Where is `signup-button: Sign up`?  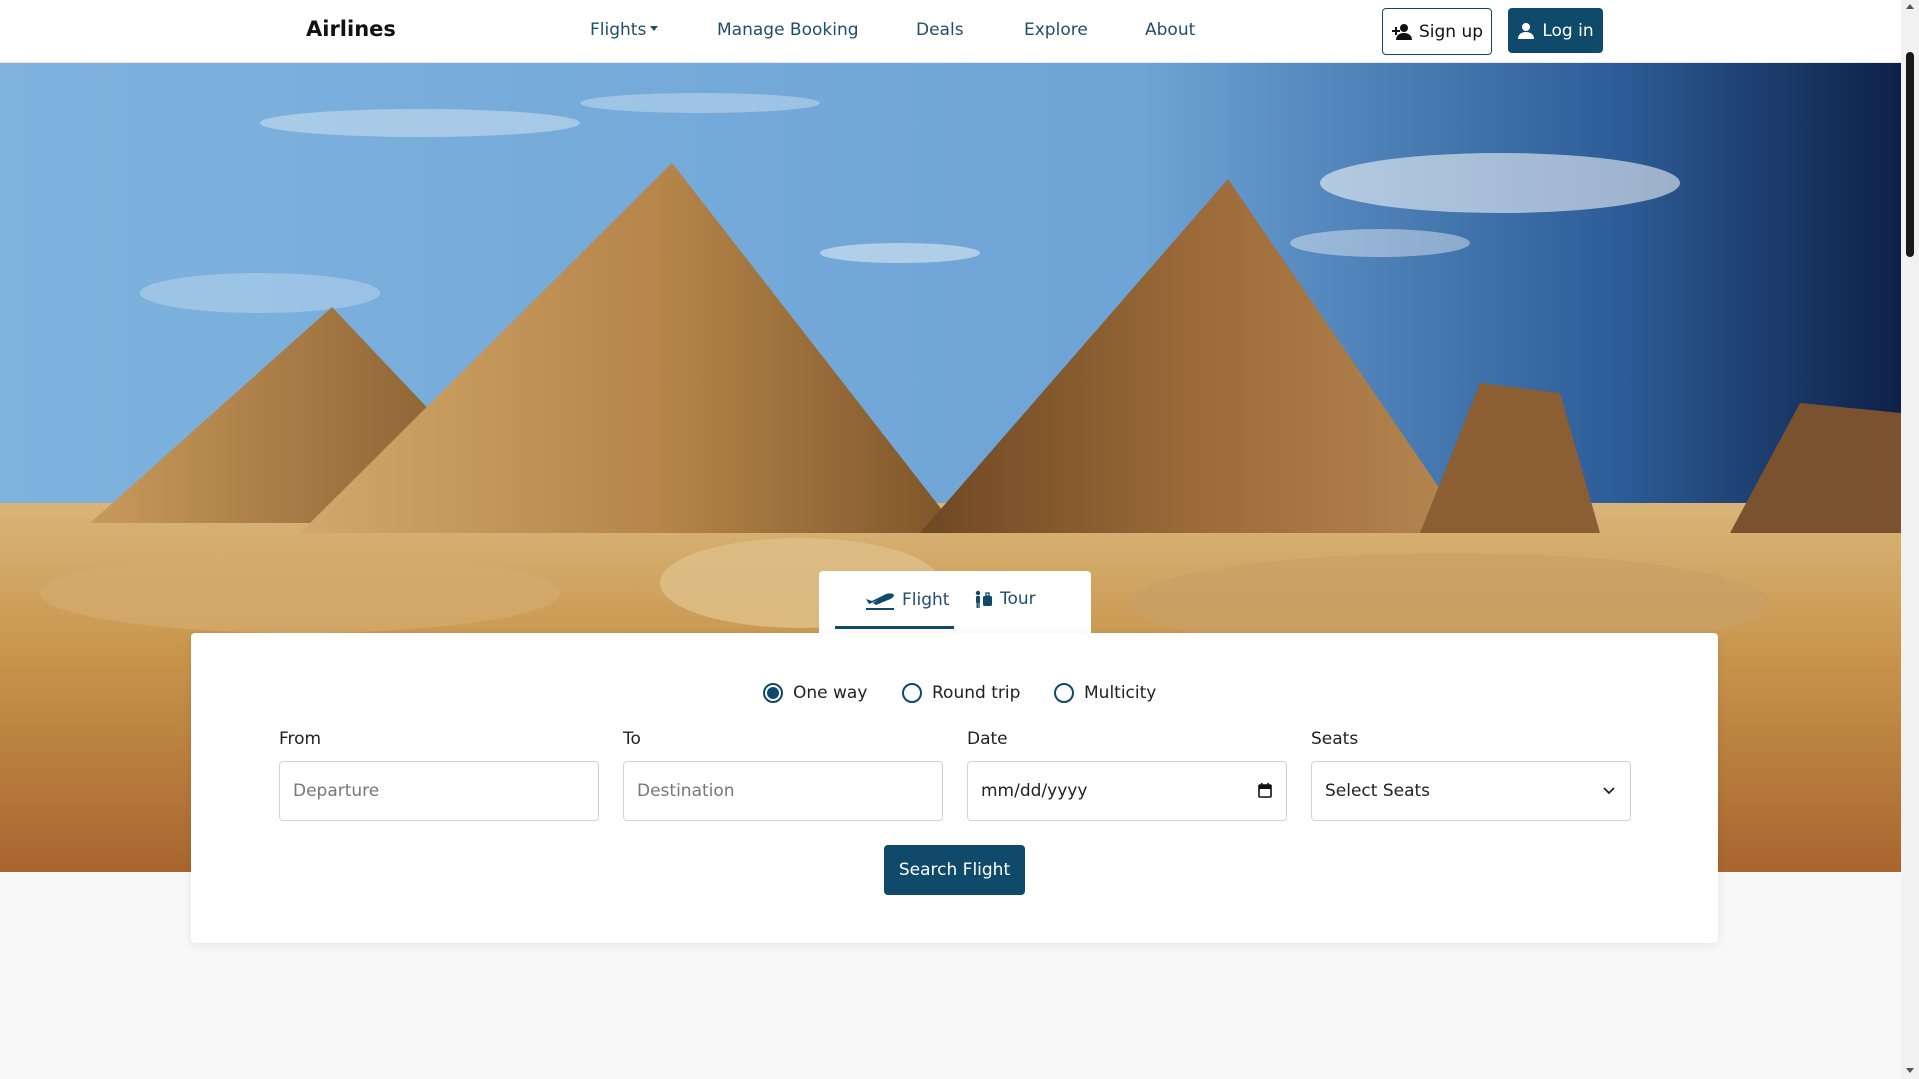
signup-button: Sign up is located at coordinates (1437, 31).